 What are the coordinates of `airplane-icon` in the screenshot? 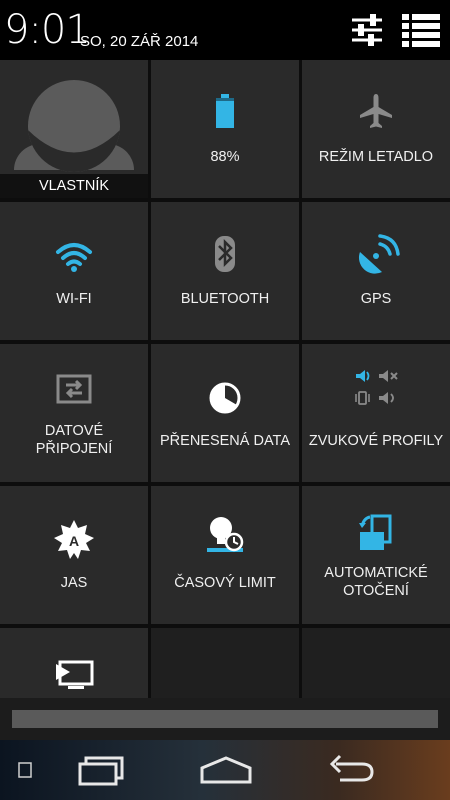 It's located at (376, 112).